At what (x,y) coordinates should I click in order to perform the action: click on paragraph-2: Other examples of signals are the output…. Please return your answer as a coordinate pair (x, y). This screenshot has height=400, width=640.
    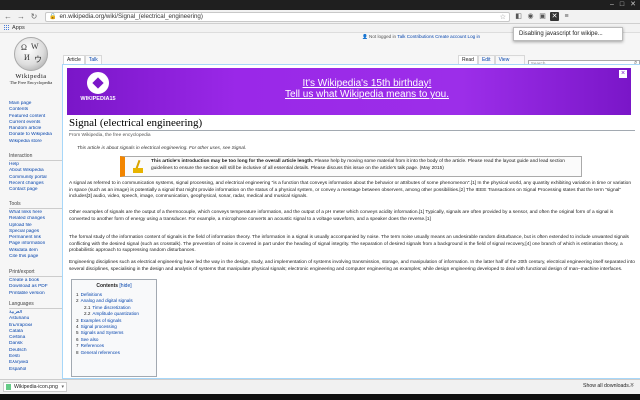
    Looking at the image, I should click on (341, 216).